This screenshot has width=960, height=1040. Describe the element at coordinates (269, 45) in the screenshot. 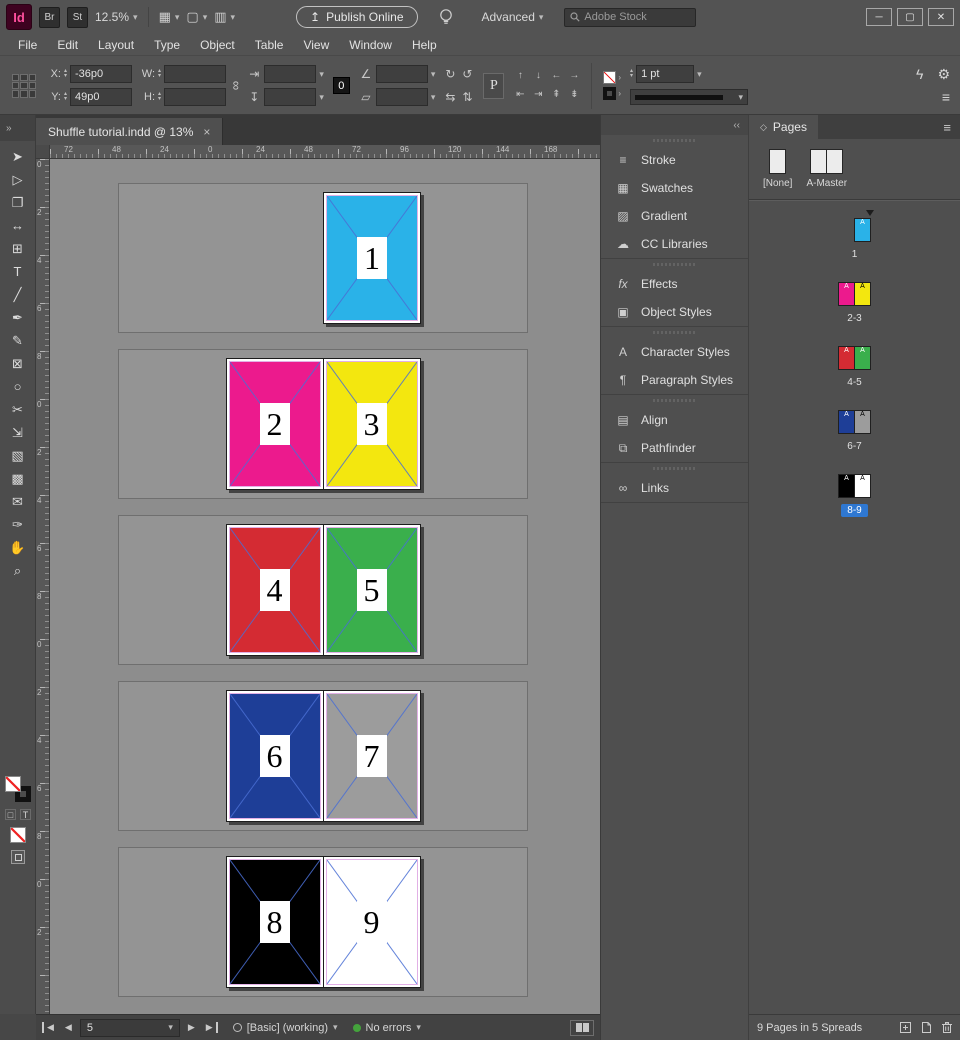

I see `menu-table: Table` at that location.